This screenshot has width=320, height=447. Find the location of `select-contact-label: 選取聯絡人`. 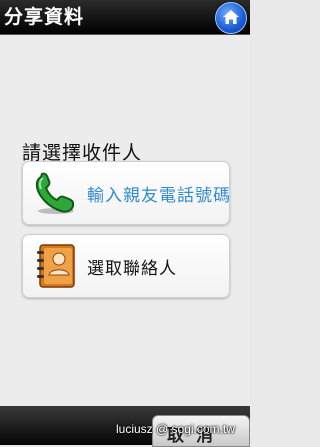

select-contact-label: 選取聯絡人 is located at coordinates (132, 269).